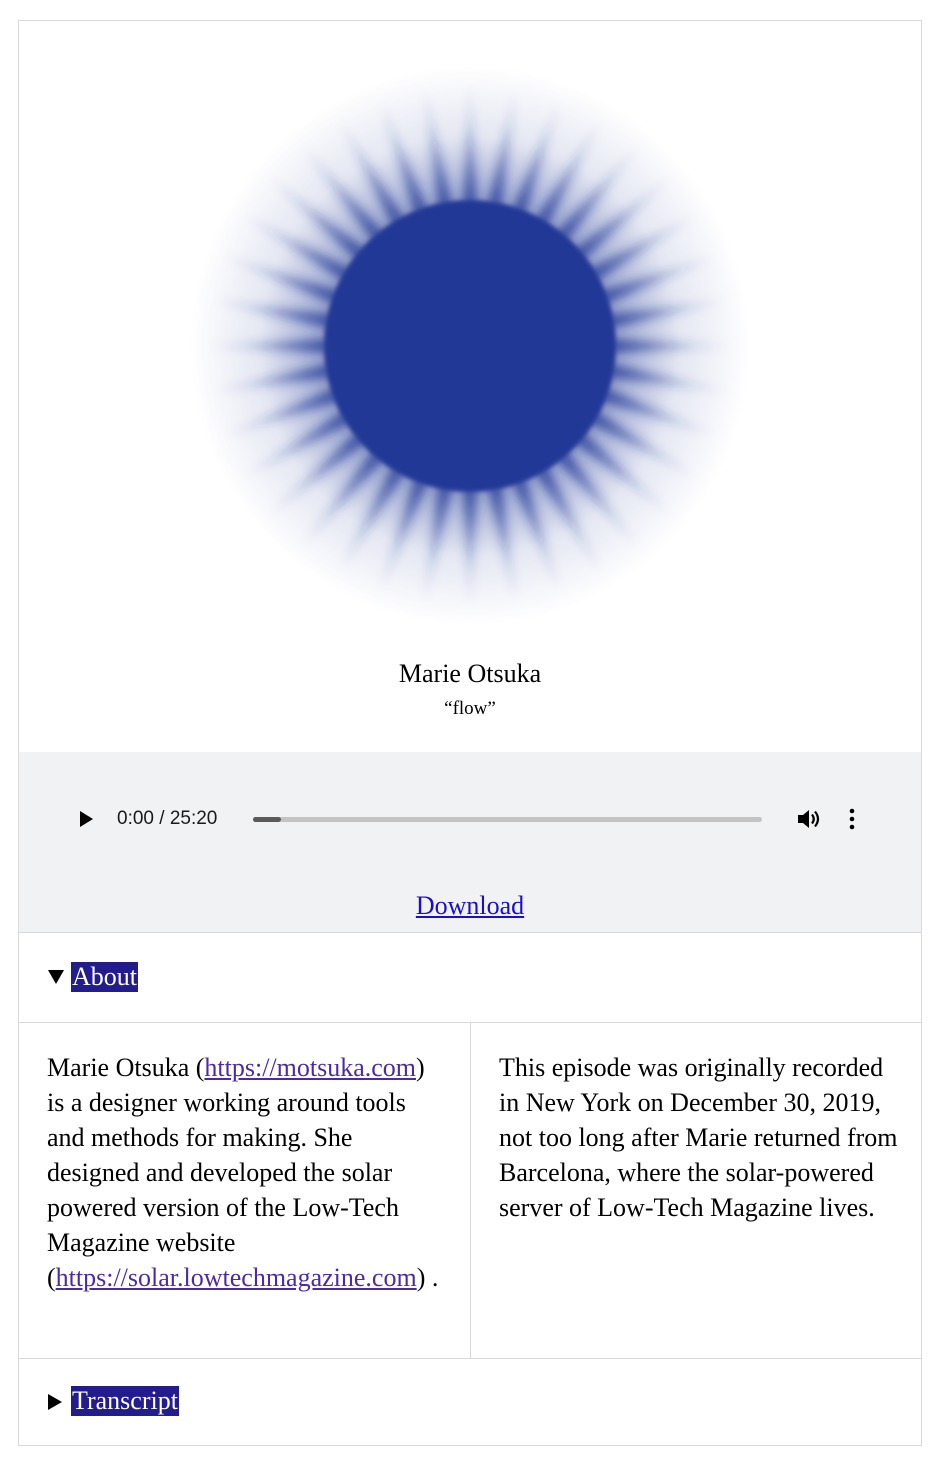  I want to click on triangle-right-icon, so click(55, 1402).